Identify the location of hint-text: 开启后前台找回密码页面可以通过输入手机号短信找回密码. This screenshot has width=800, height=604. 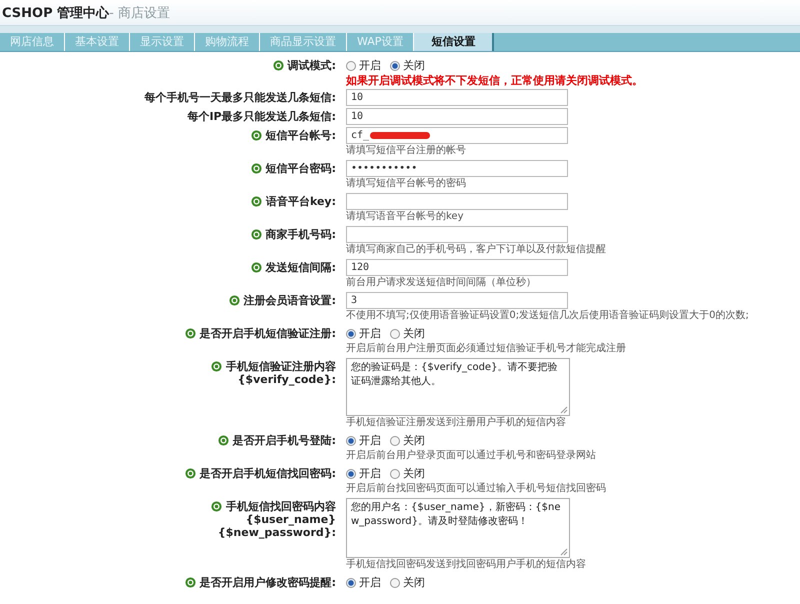
(476, 489).